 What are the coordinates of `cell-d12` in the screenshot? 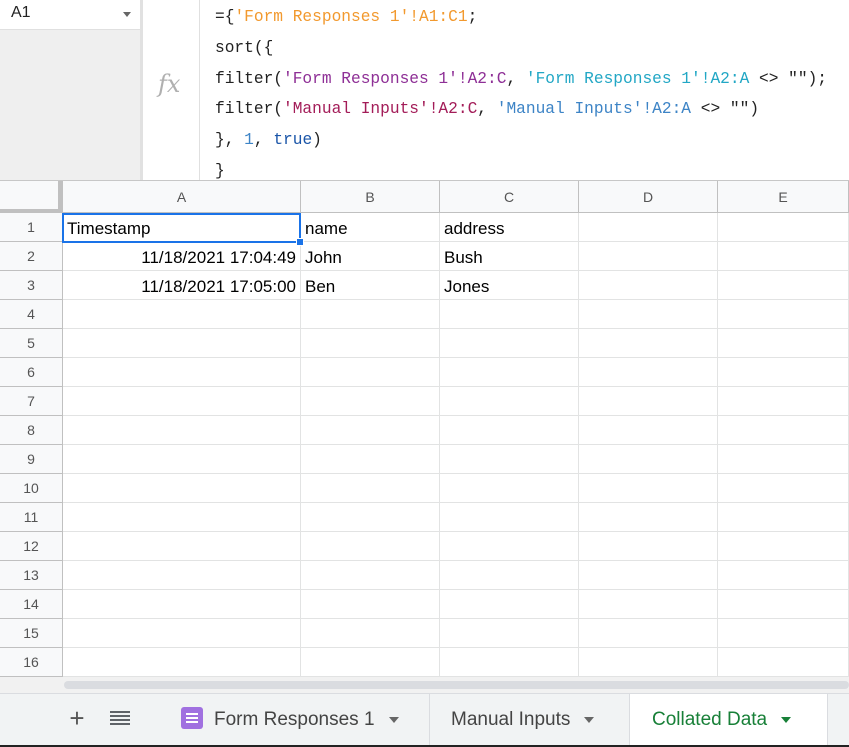 It's located at (648, 546).